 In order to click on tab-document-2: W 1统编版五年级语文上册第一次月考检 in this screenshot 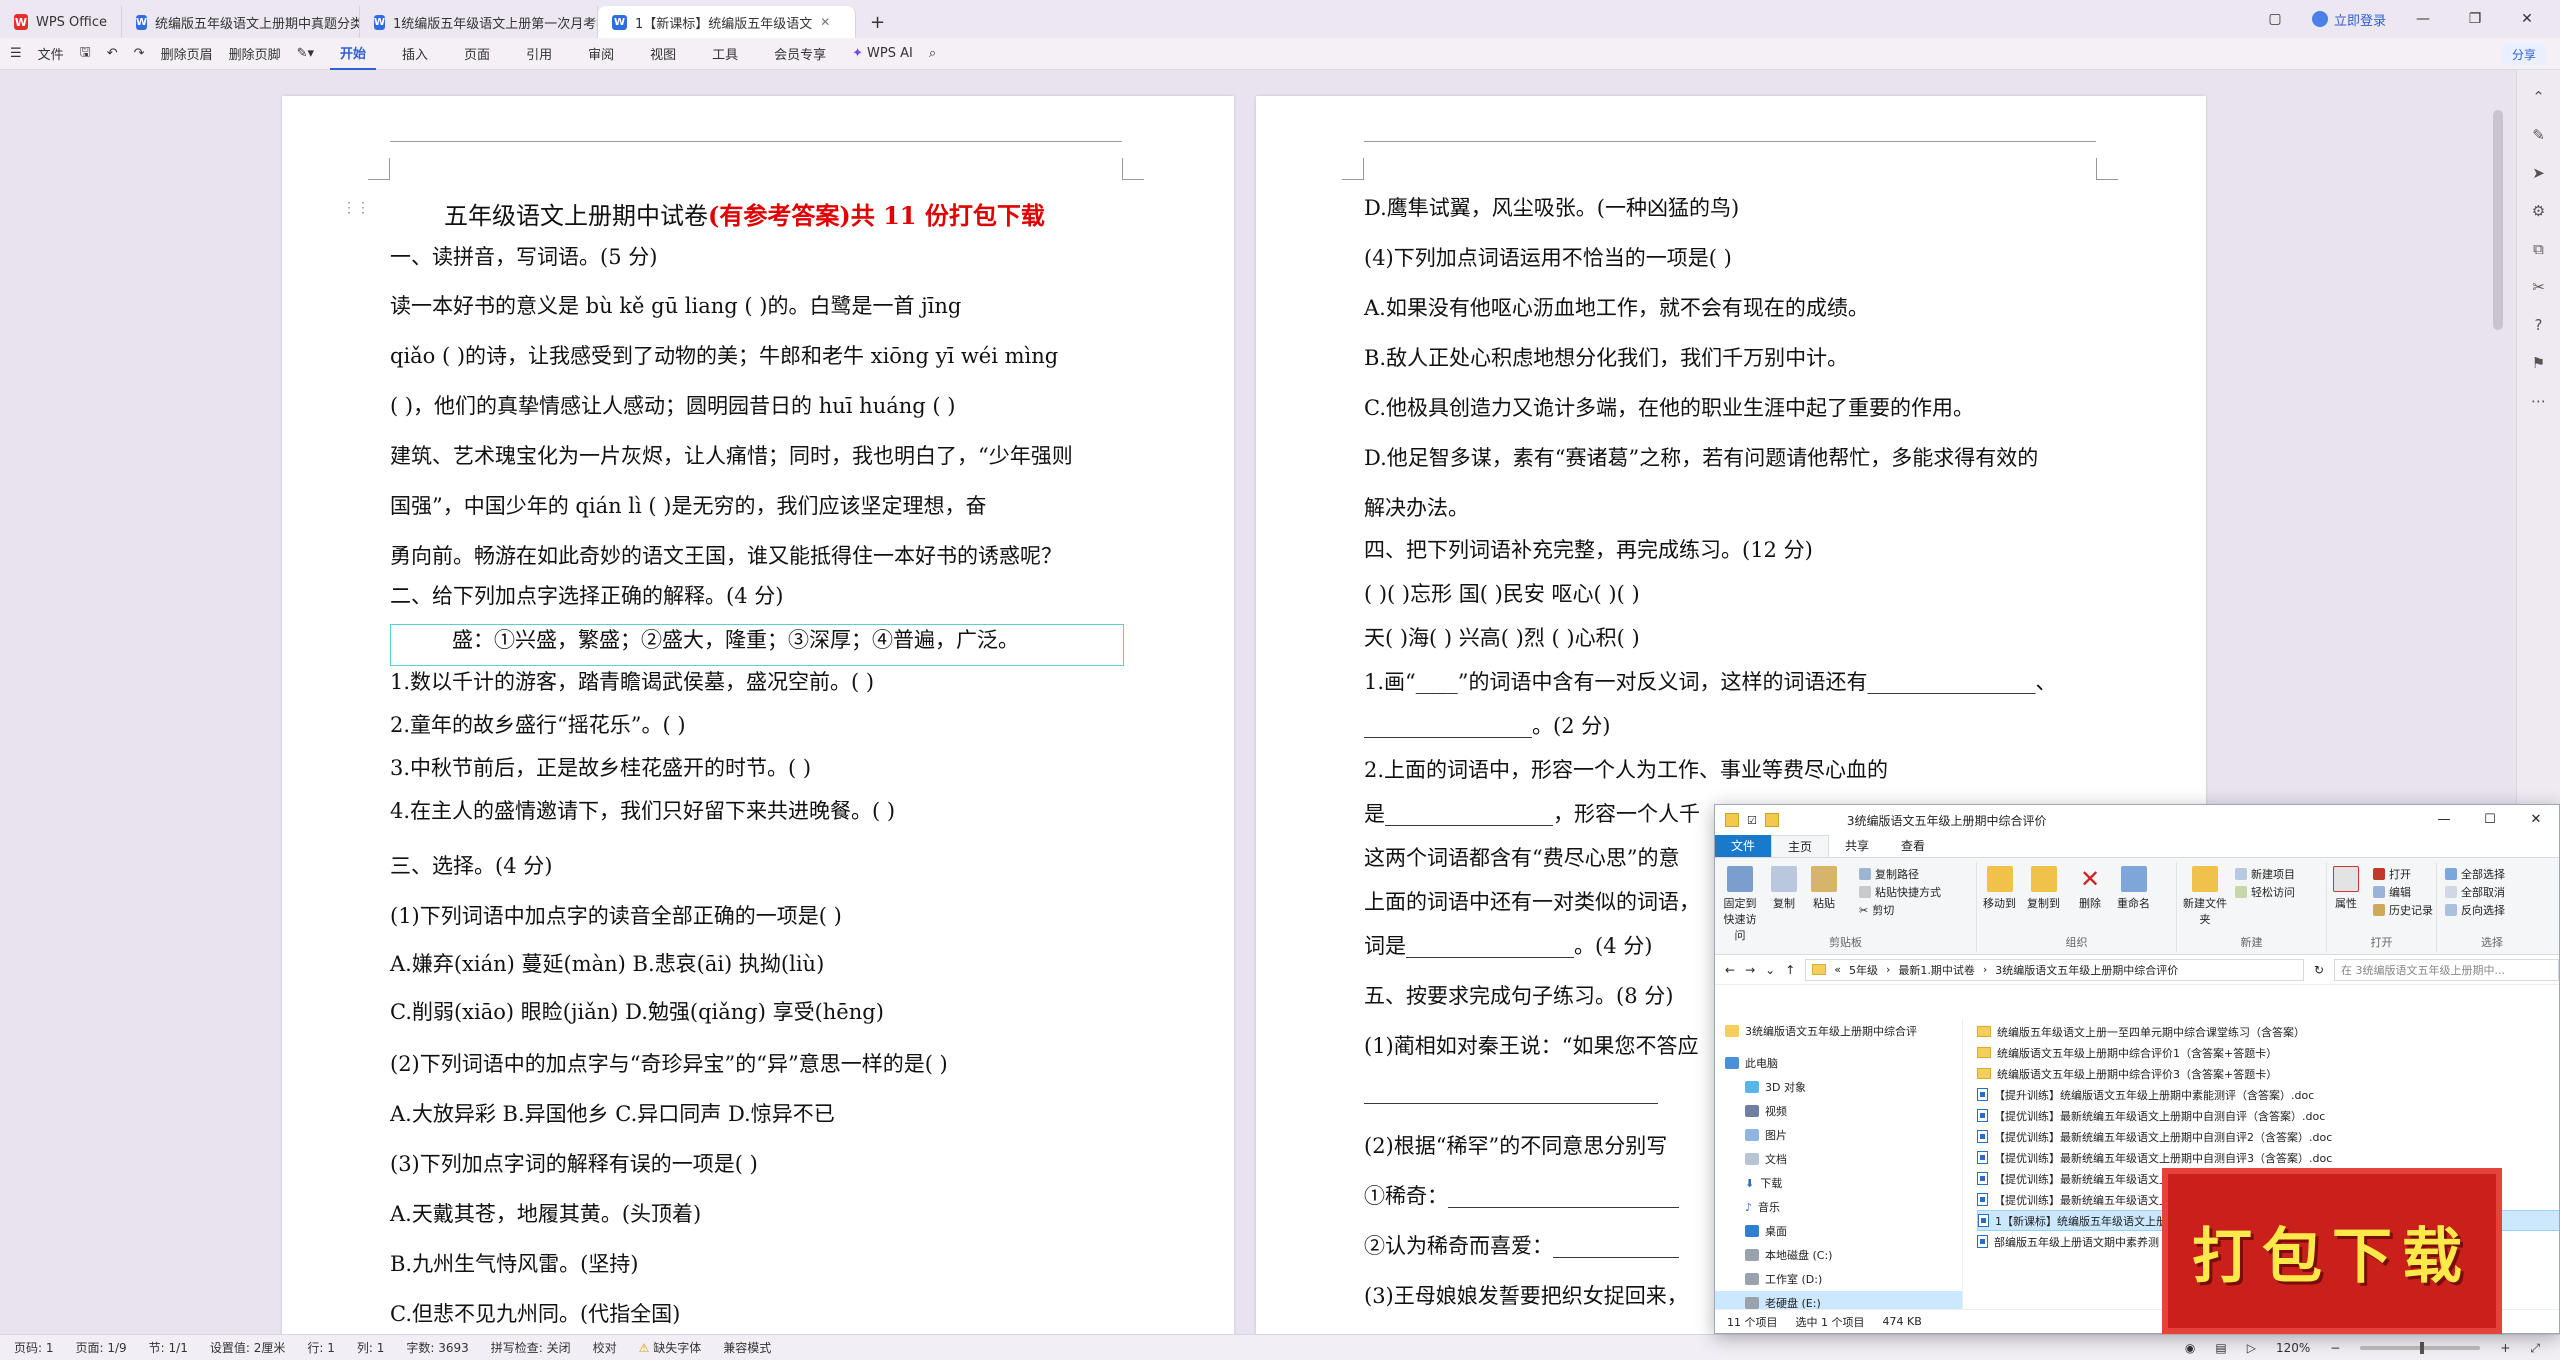, I will do `click(479, 22)`.